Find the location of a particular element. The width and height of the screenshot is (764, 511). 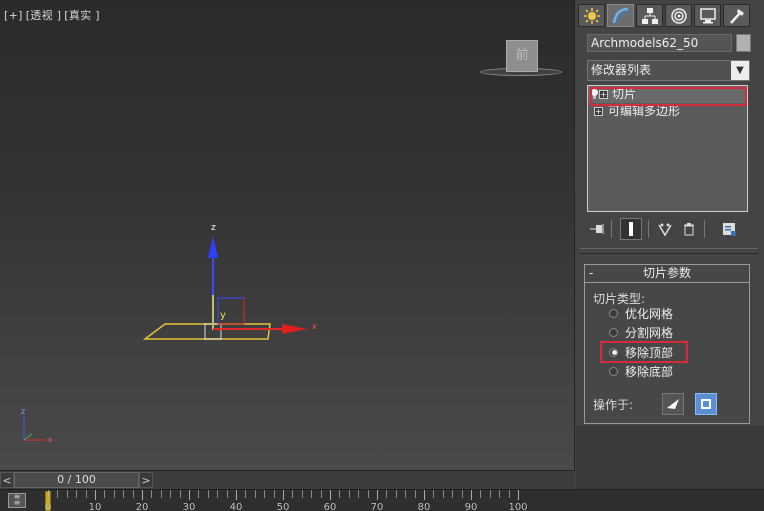

track-bar: ≡ ≡ 0 10 20 30 40 50 60 70 80 90 100 is located at coordinates (382, 500).